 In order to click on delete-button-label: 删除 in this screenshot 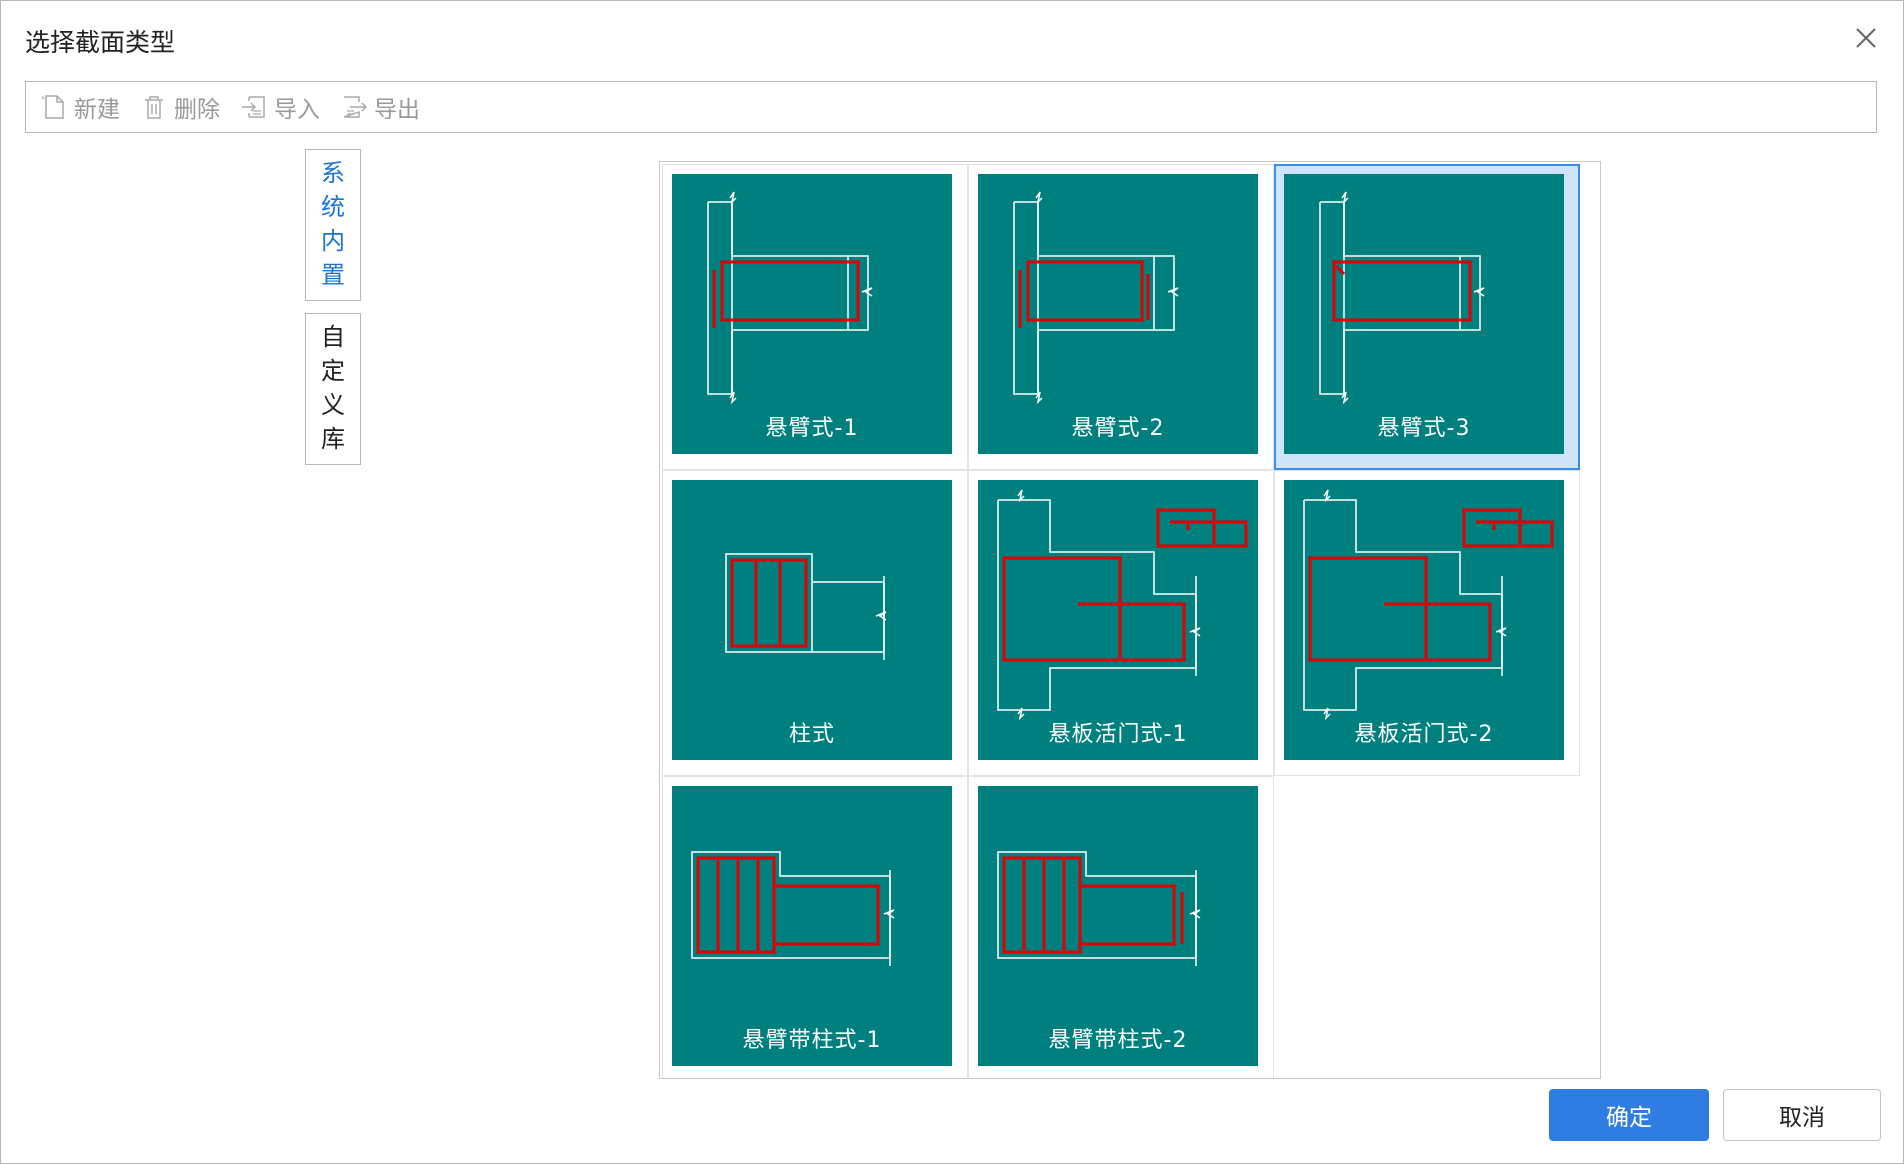, I will do `click(197, 110)`.